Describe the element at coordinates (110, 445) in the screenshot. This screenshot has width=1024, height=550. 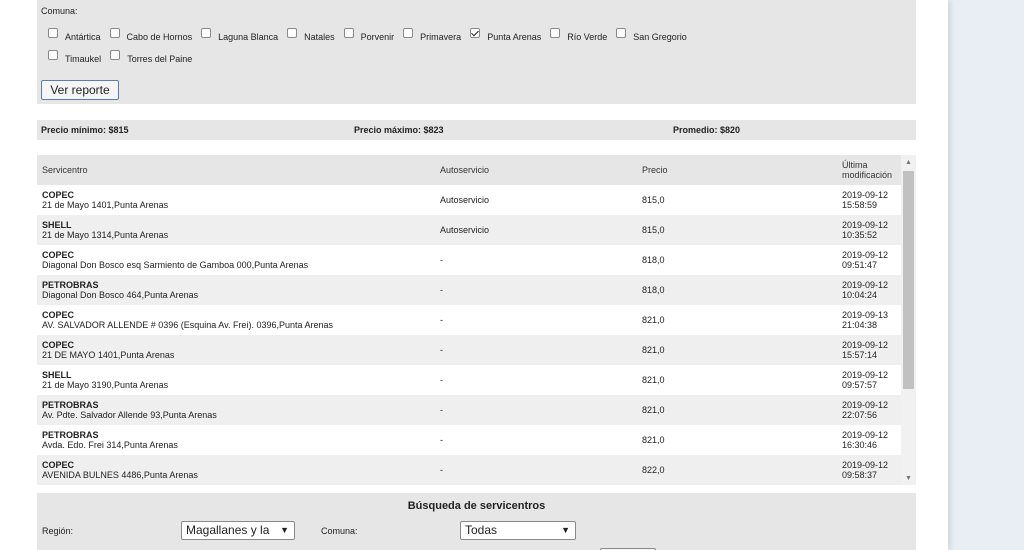
I see `station-address: Avda. Edo. Frei 314,Punta Arenas` at that location.